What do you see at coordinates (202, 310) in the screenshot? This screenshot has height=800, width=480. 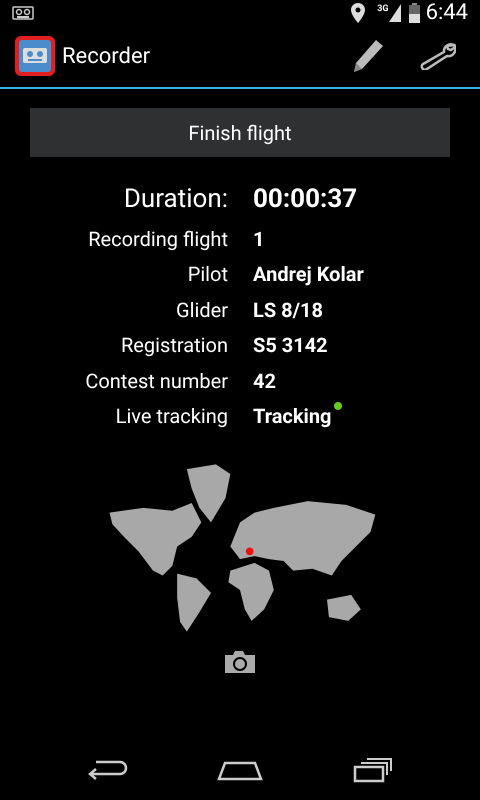 I see `field-label: Glider` at bounding box center [202, 310].